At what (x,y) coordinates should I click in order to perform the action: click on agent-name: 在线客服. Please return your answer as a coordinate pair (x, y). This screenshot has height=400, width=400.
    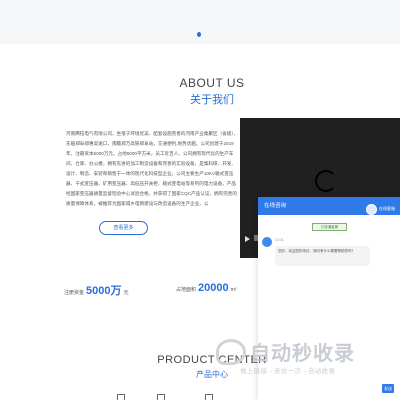
    Looking at the image, I should click on (387, 208).